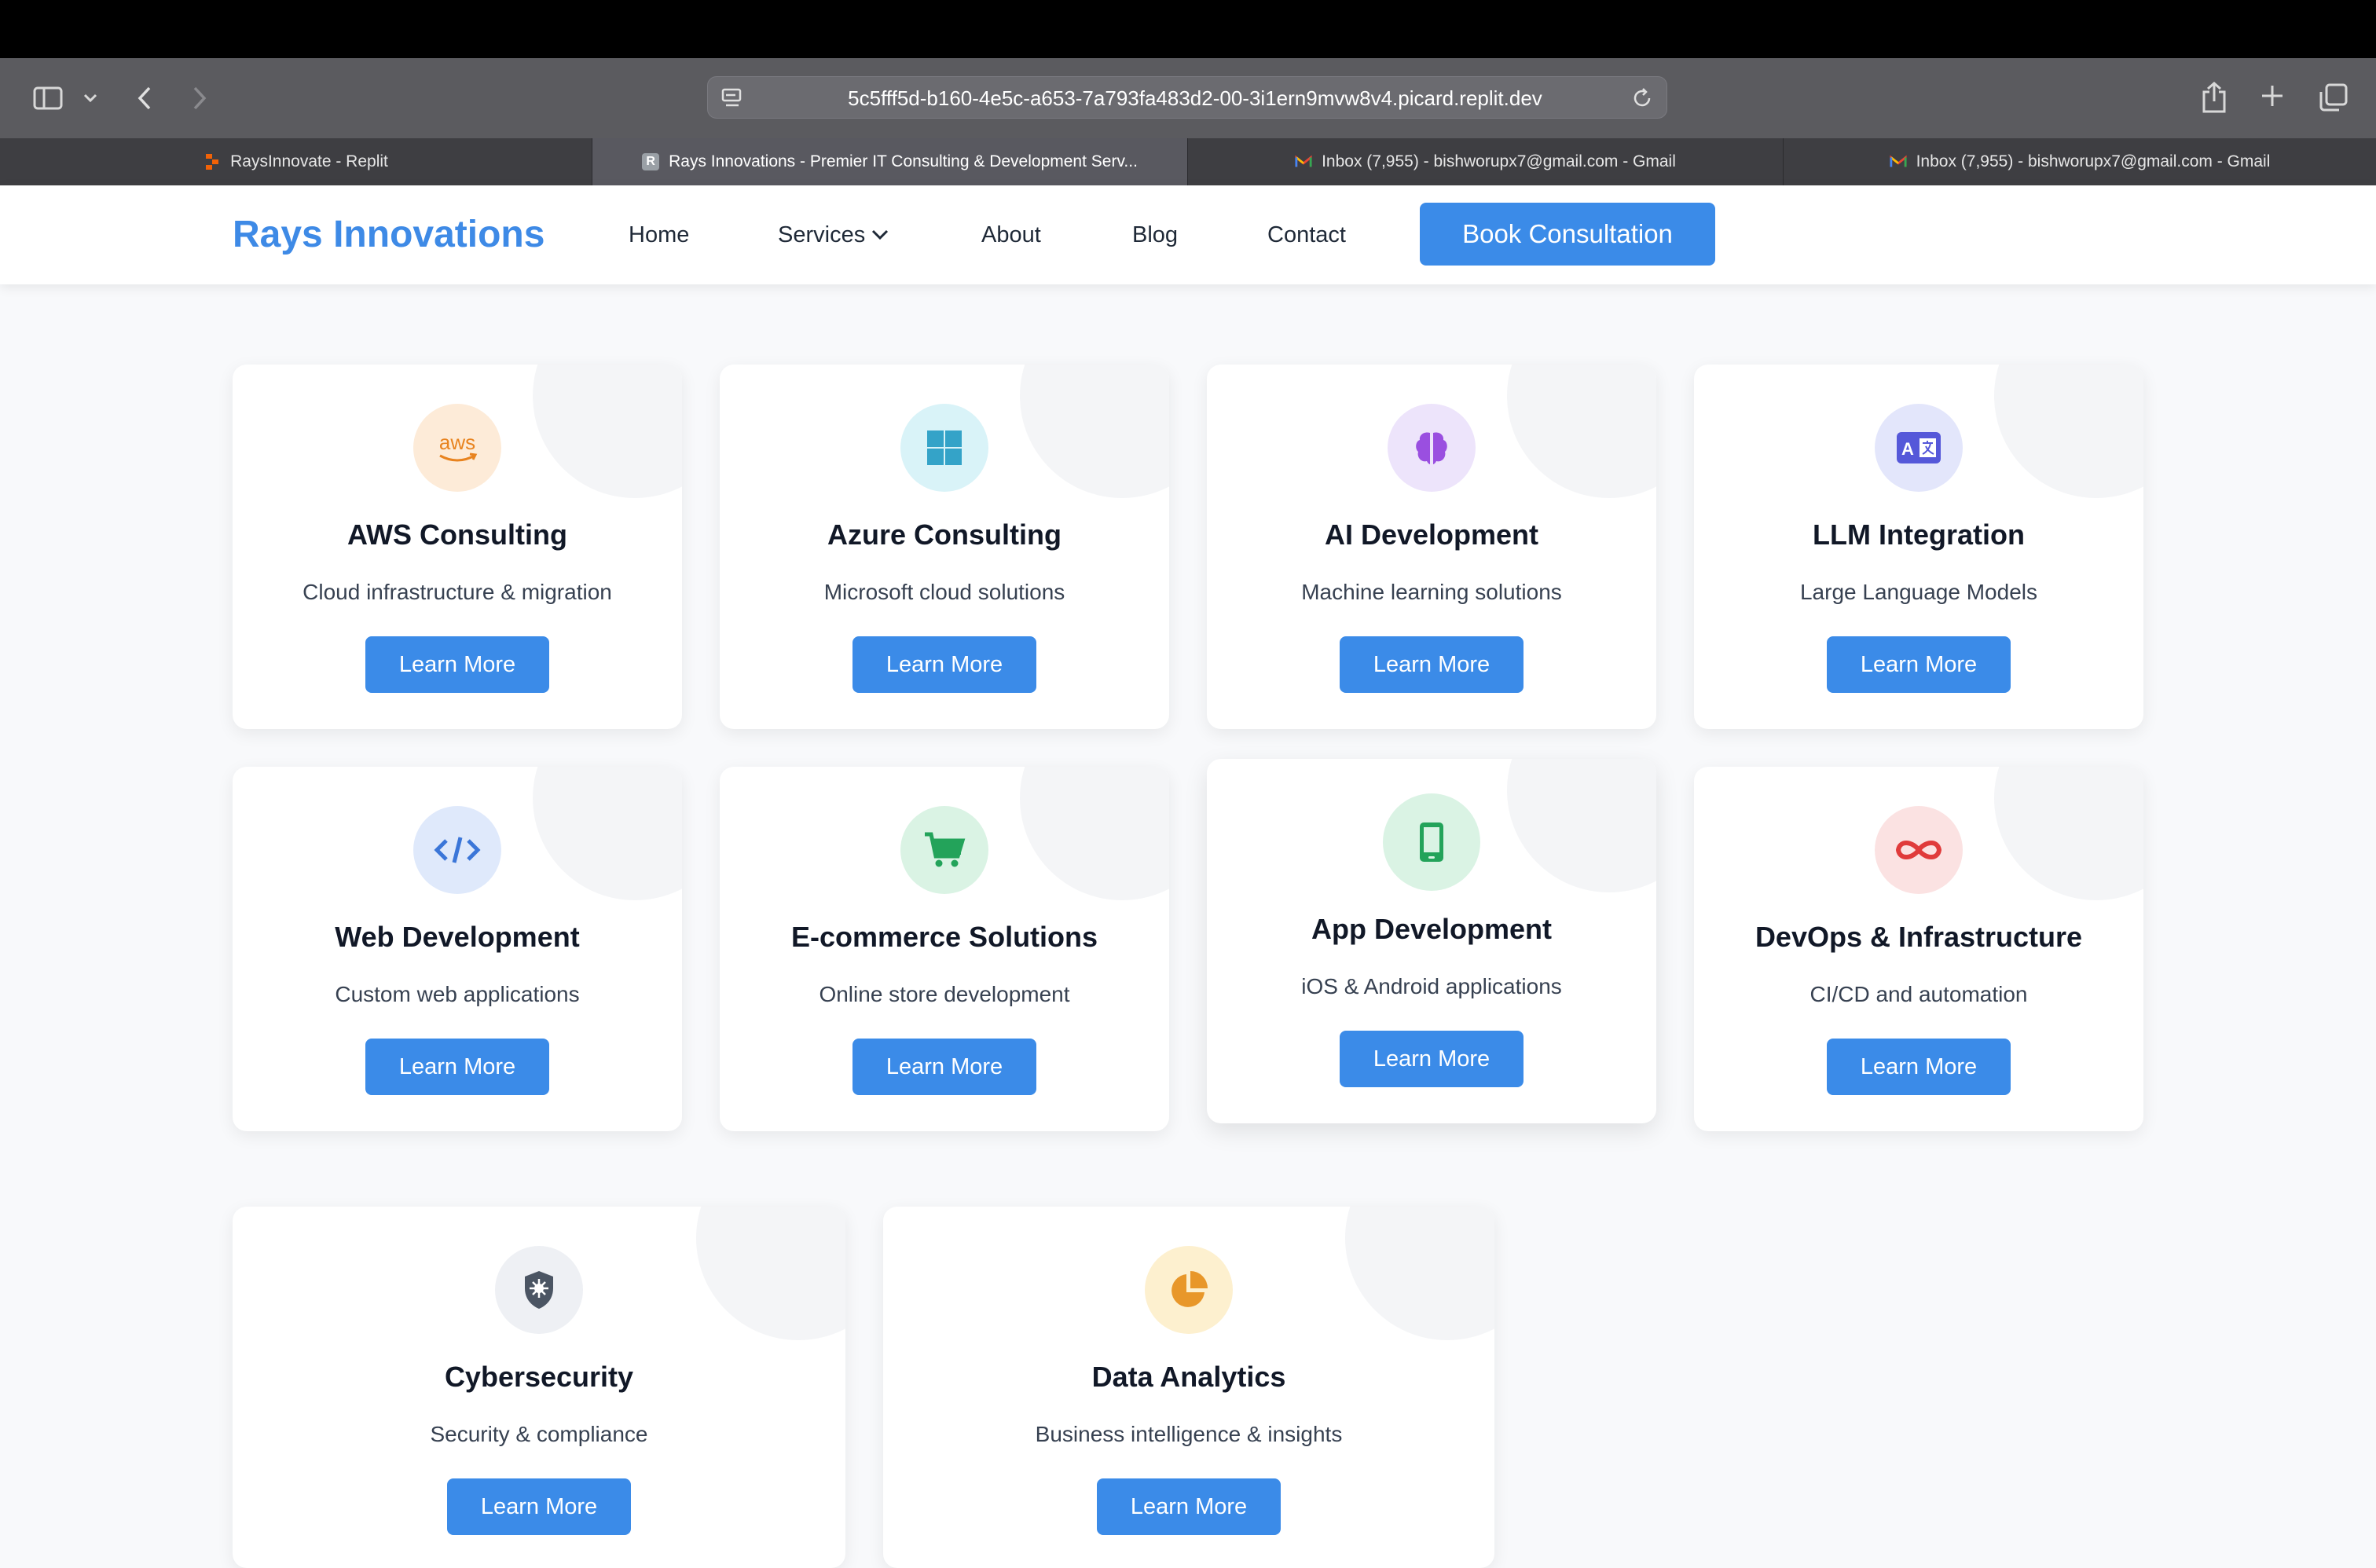  What do you see at coordinates (1567, 235) in the screenshot?
I see `book-consultation-button: Book Consultation` at bounding box center [1567, 235].